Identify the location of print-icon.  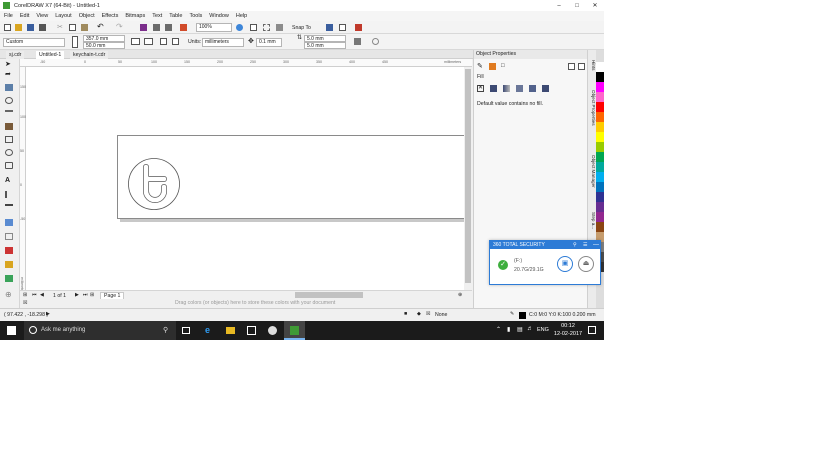
(42, 27).